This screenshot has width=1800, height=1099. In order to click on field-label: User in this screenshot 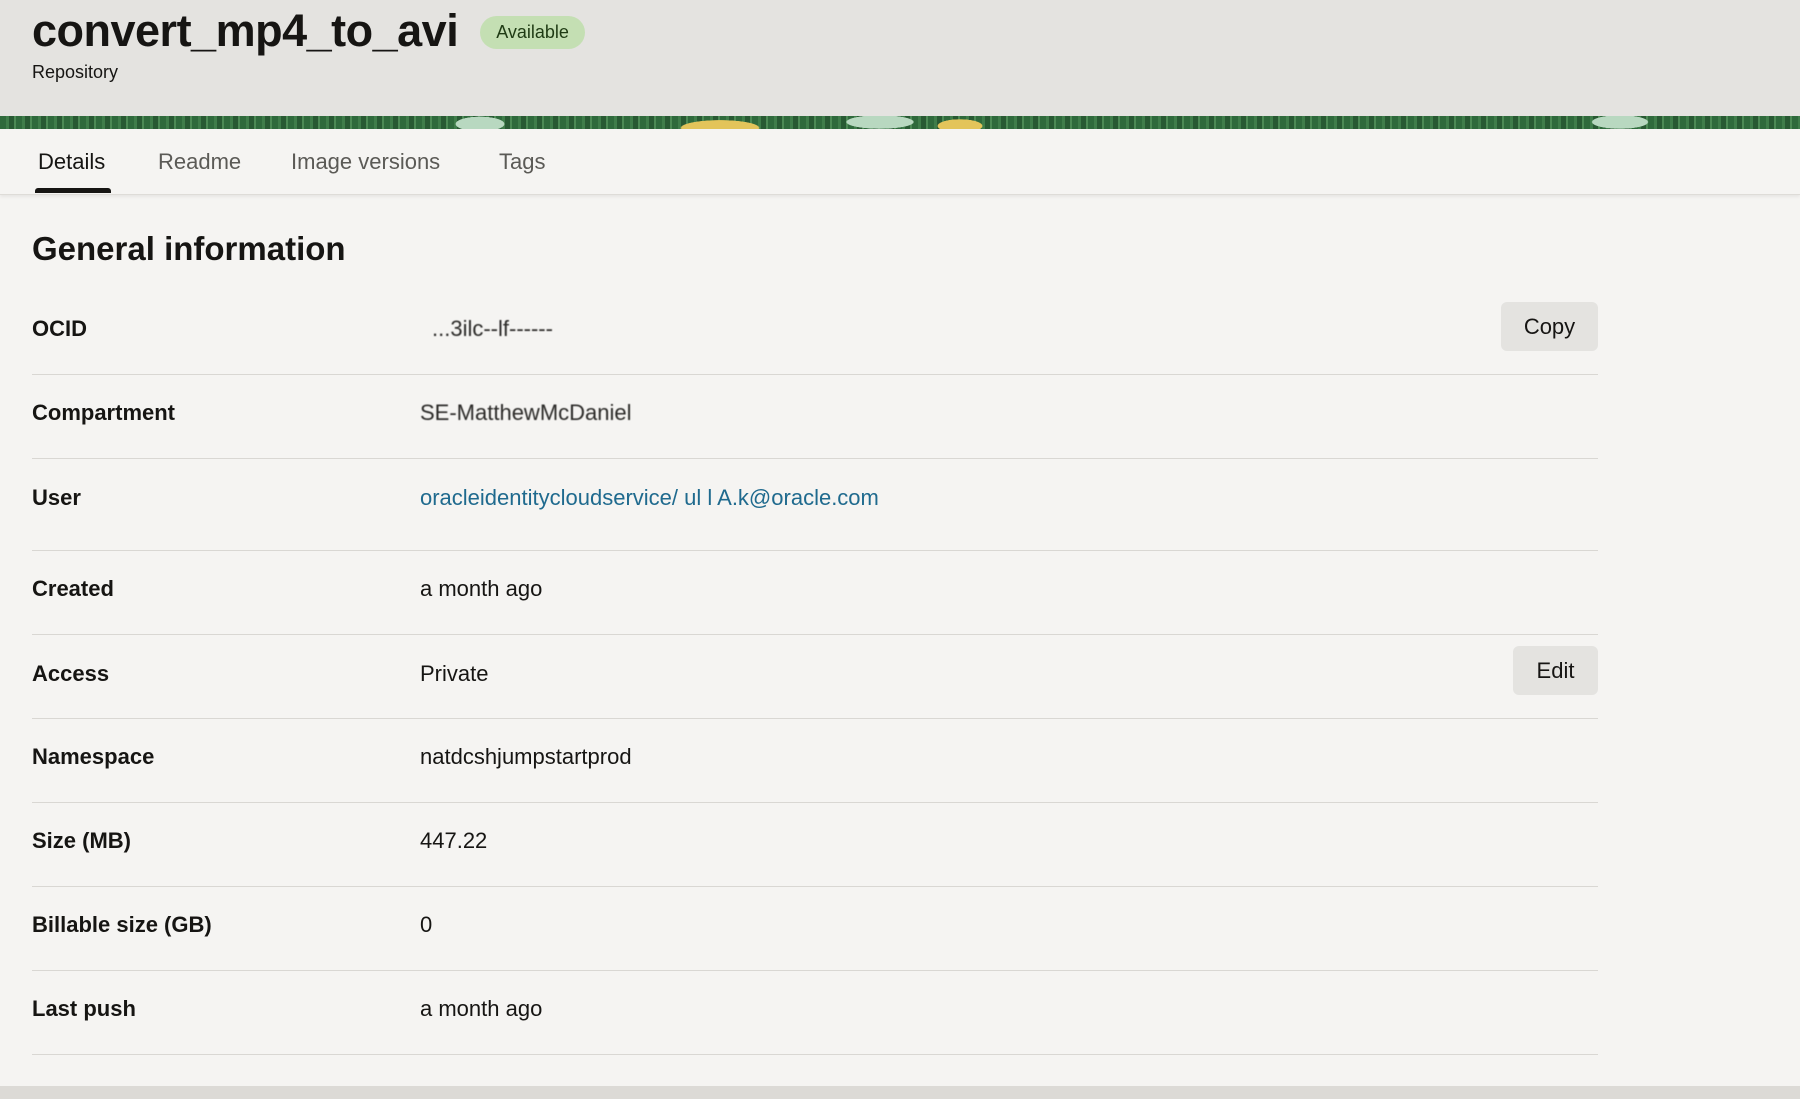, I will do `click(56, 497)`.